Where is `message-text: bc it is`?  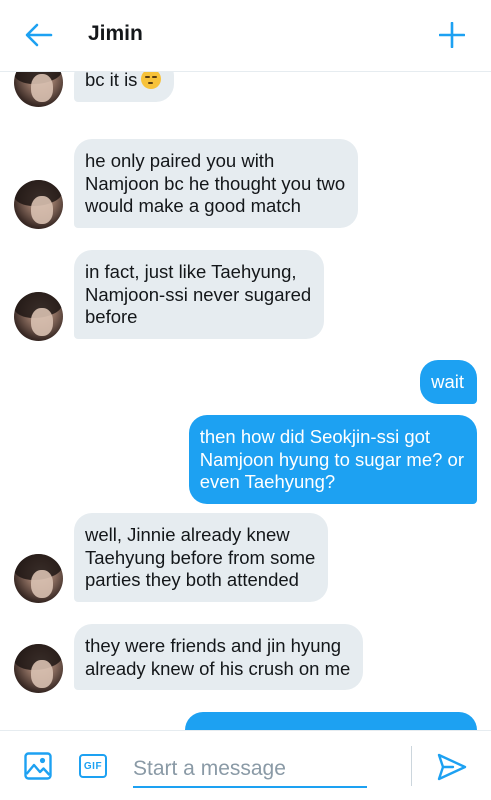 message-text: bc it is is located at coordinates (123, 82).